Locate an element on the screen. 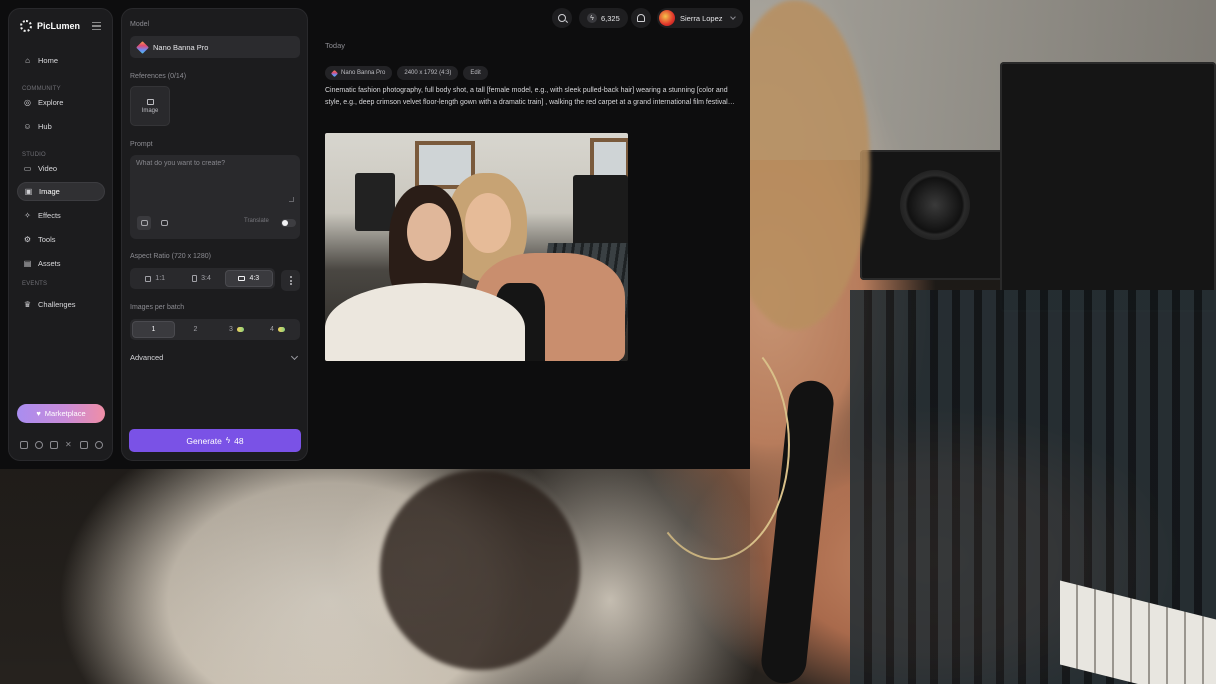 This screenshot has height=684, width=1216. user-name: Sierra Lopez is located at coordinates (701, 18).